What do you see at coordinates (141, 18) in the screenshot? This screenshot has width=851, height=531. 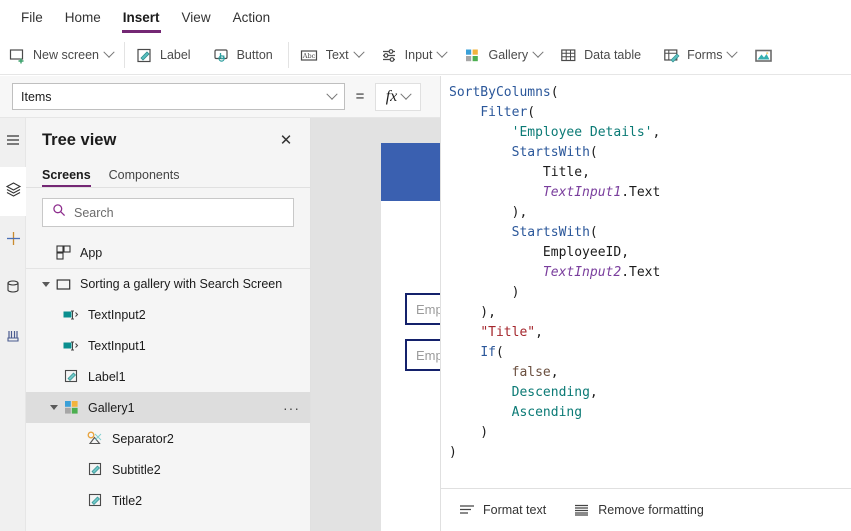 I see `menu-item-insert: Insert` at bounding box center [141, 18].